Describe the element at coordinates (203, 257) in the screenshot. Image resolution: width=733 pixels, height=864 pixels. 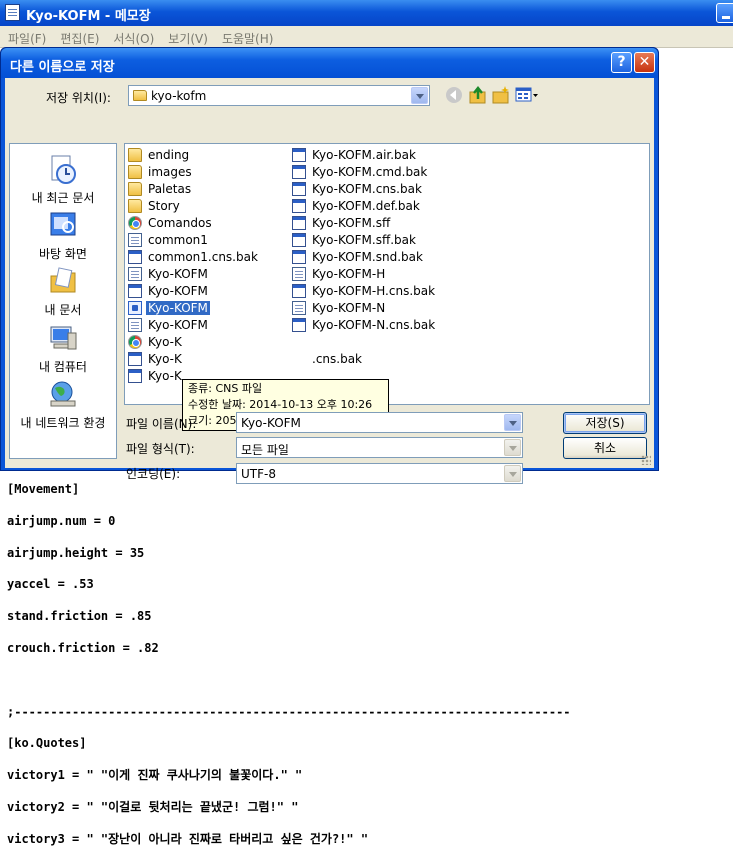
I see `file-name: common1.cns.bak` at that location.